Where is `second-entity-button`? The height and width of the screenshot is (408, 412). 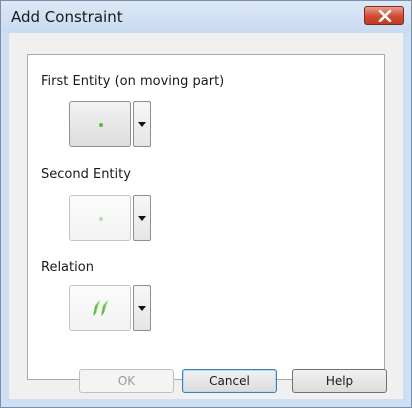 second-entity-button is located at coordinates (100, 218).